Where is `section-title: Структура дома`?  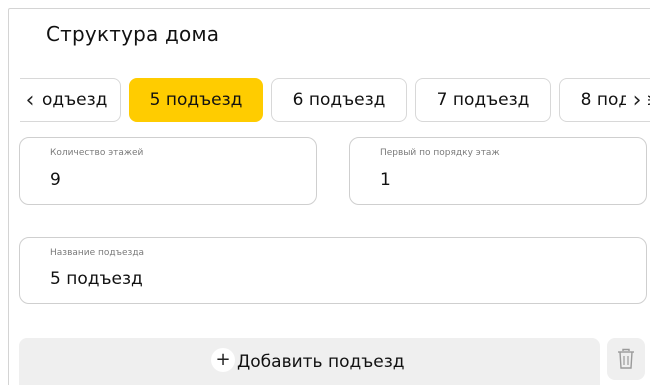 section-title: Структура дома is located at coordinates (133, 34).